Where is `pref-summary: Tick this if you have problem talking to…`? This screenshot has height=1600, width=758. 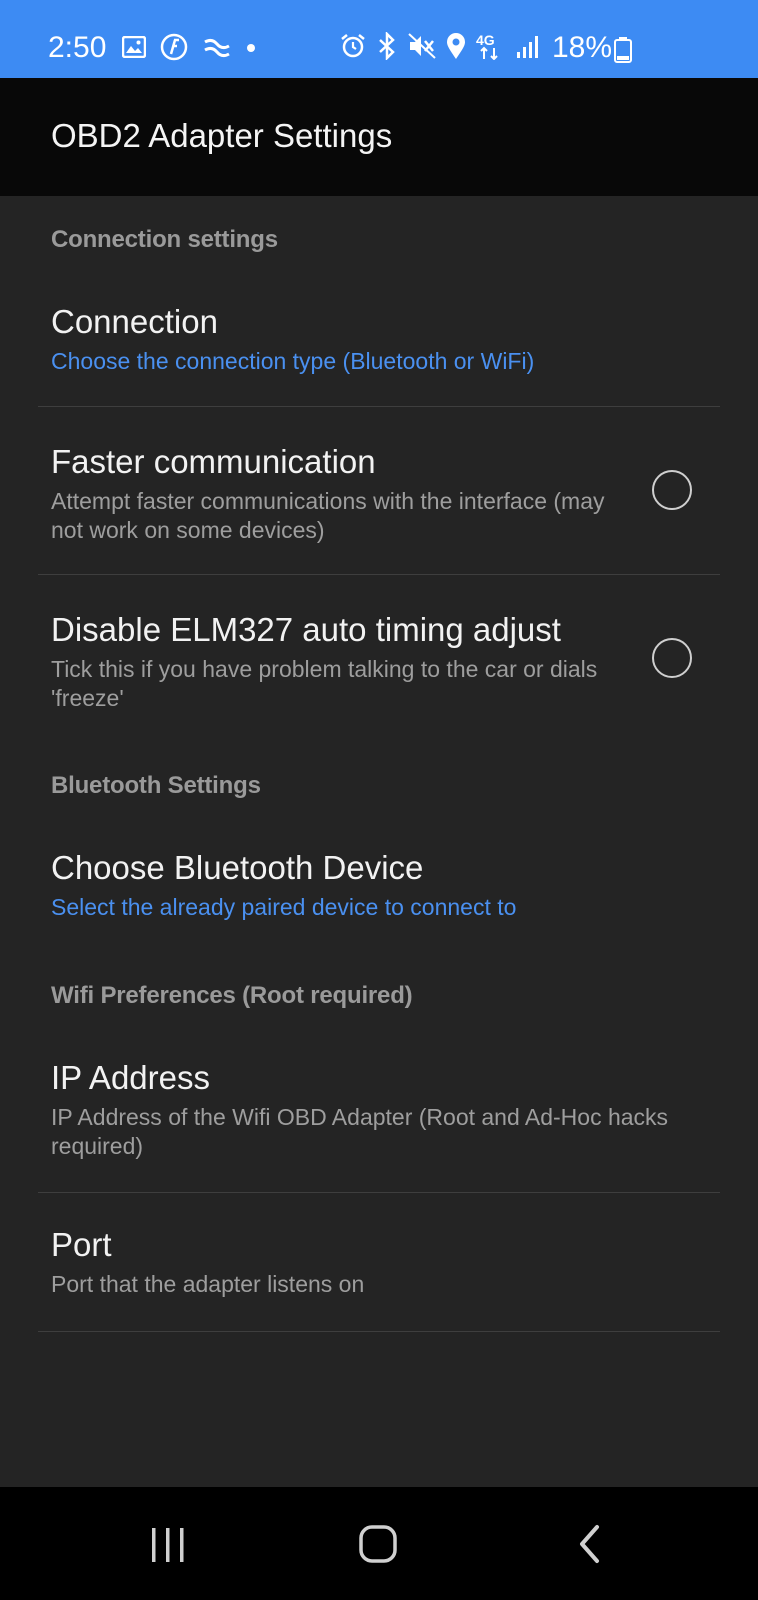 pref-summary: Tick this if you have problem talking to… is located at coordinates (324, 683).